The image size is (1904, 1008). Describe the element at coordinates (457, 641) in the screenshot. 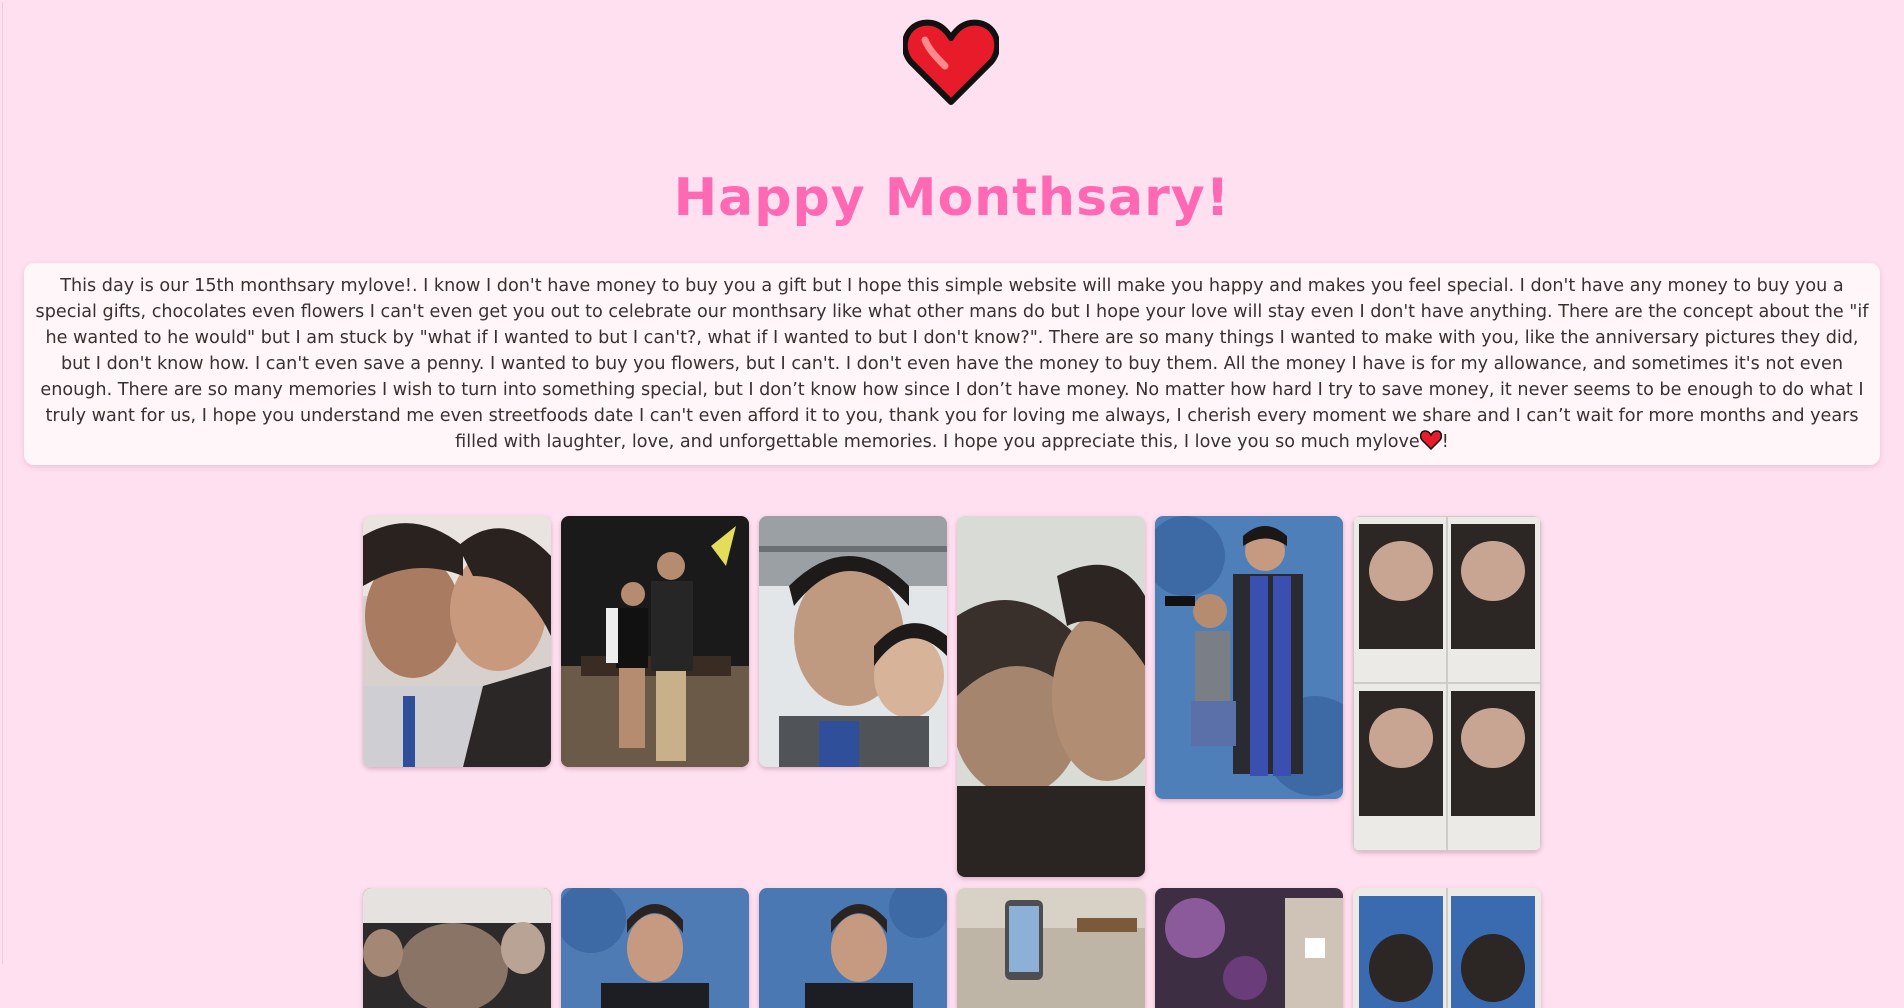

I see `couple-selfie-photo` at that location.